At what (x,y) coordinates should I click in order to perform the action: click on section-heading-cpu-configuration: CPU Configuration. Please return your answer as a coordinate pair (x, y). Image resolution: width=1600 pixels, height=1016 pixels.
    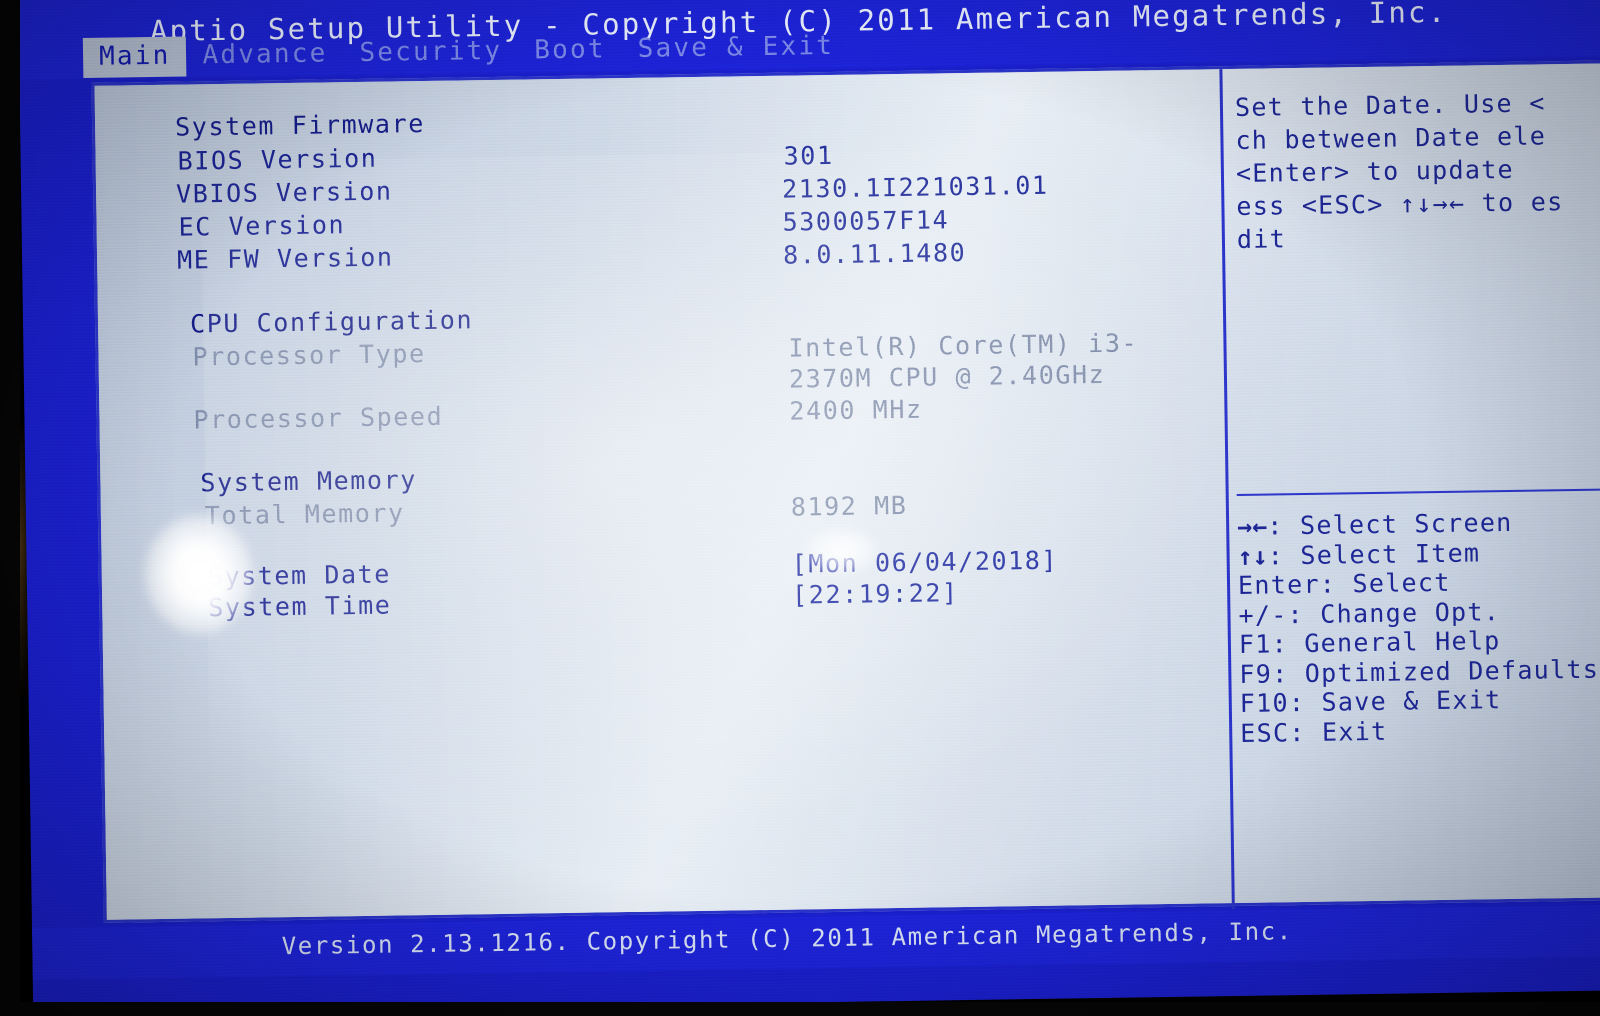
    Looking at the image, I should click on (331, 322).